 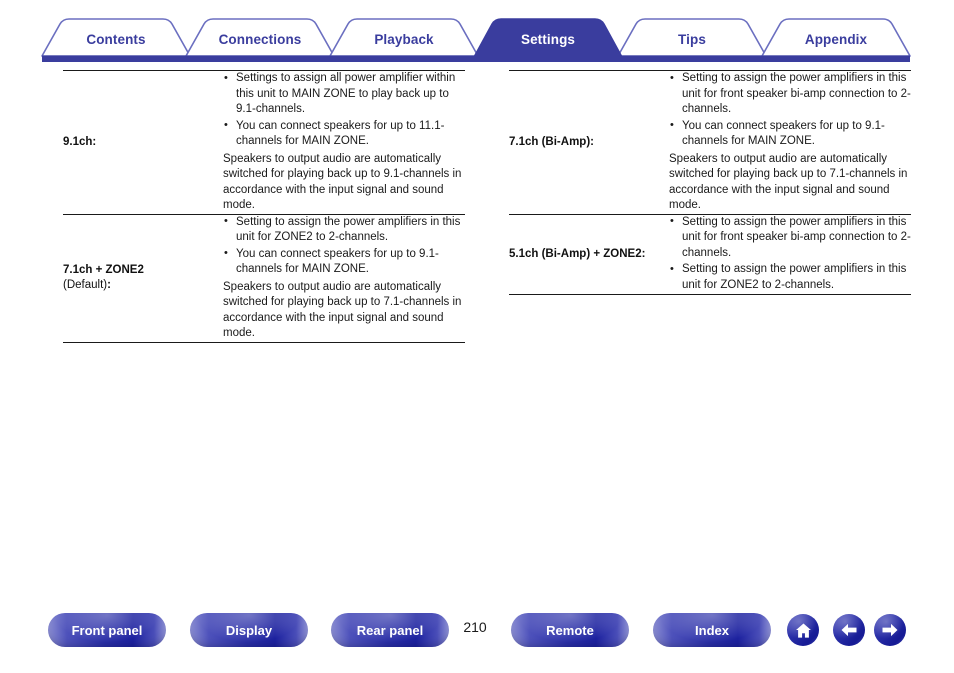 I want to click on tab-contents: Contents, so click(x=116, y=39).